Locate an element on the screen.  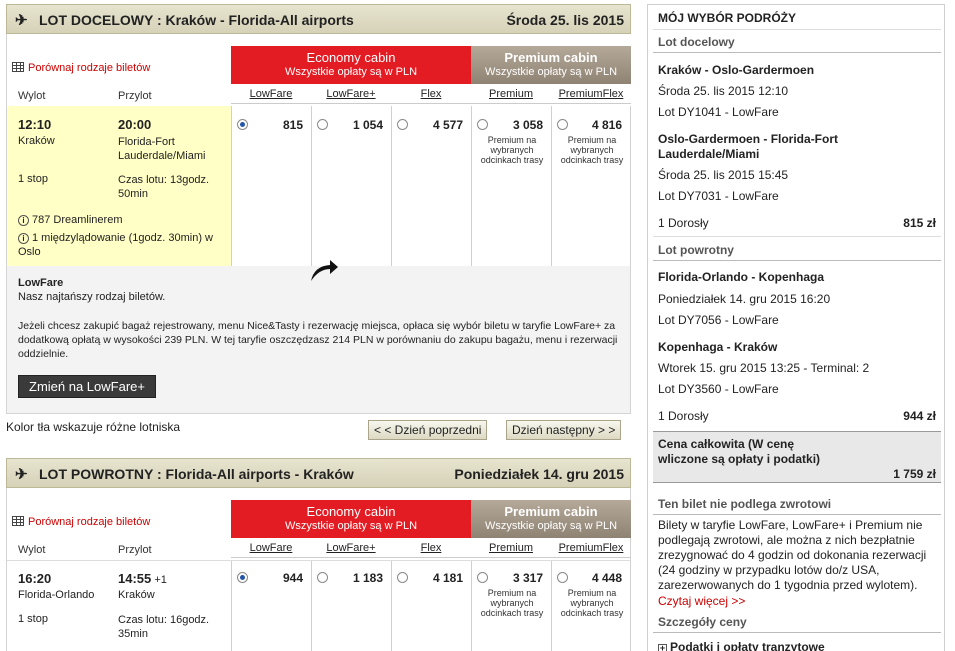
outbound-passengers: 1 Dorosły 815 zł is located at coordinates (797, 223).